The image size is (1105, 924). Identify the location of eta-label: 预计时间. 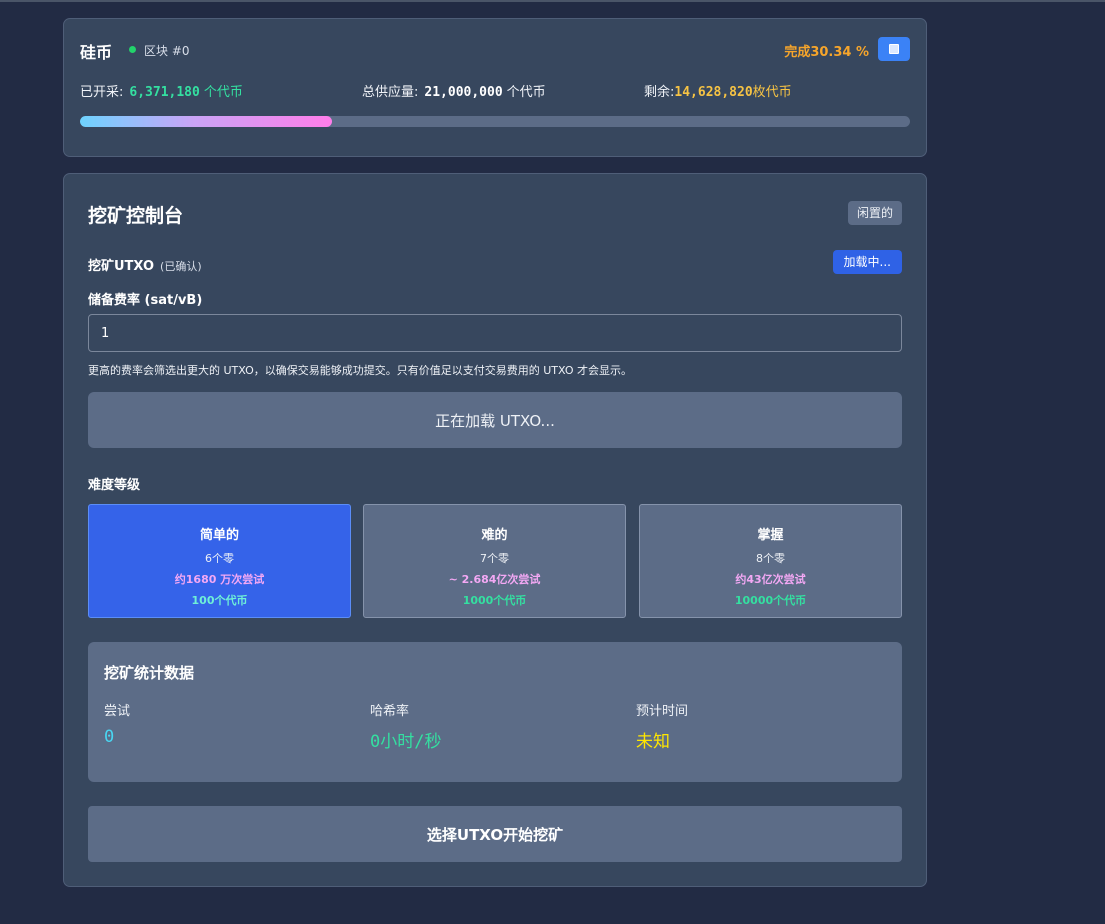
(662, 711).